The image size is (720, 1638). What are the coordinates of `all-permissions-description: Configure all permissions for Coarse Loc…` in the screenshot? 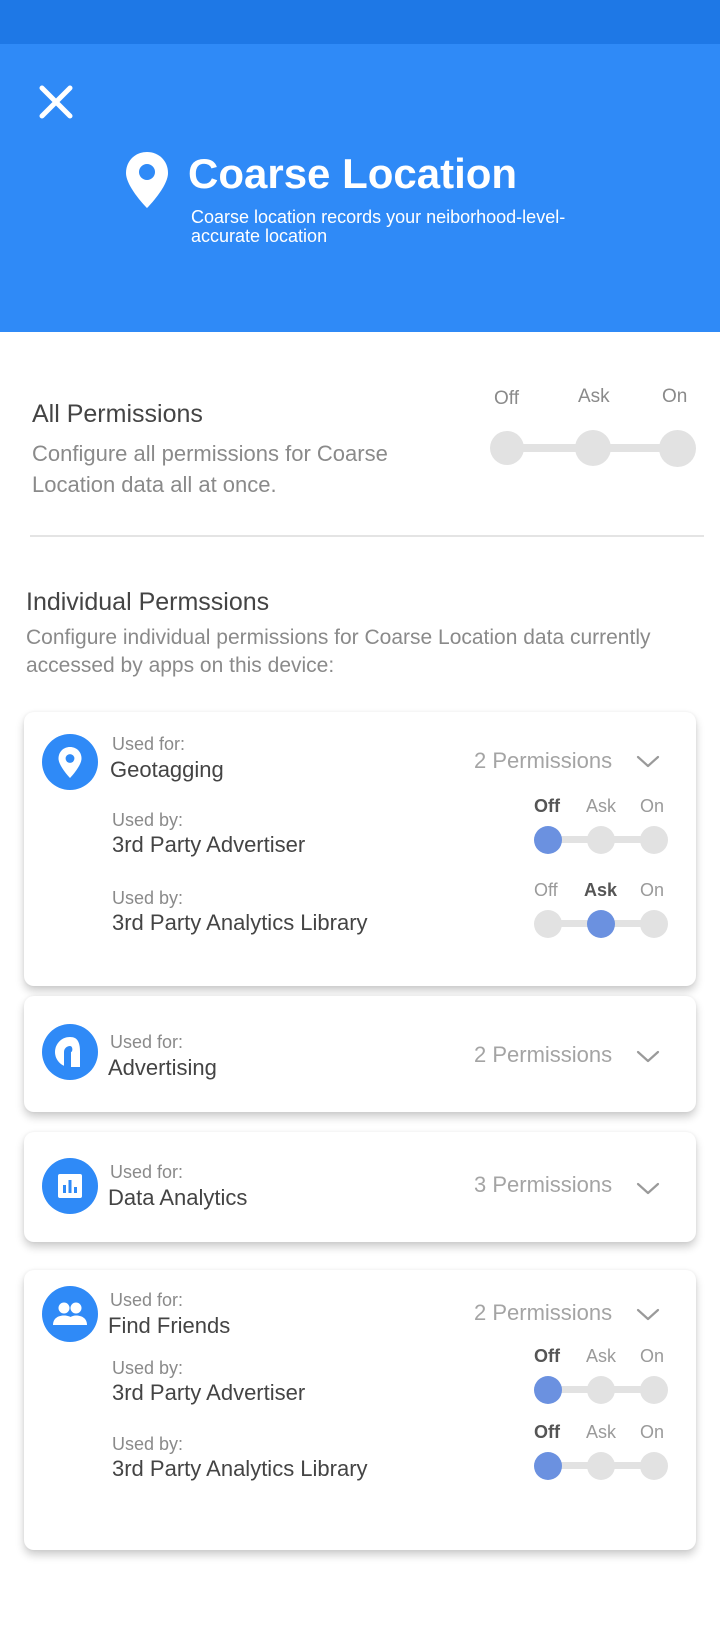 It's located at (210, 469).